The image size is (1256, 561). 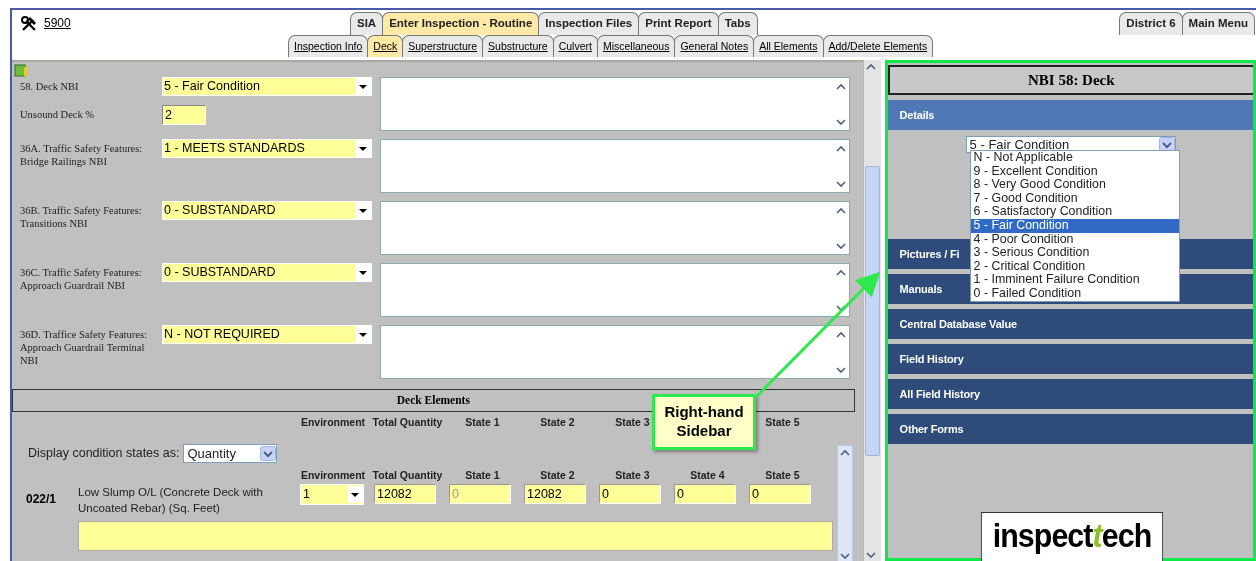 I want to click on column-header: State 4, so click(x=707, y=475).